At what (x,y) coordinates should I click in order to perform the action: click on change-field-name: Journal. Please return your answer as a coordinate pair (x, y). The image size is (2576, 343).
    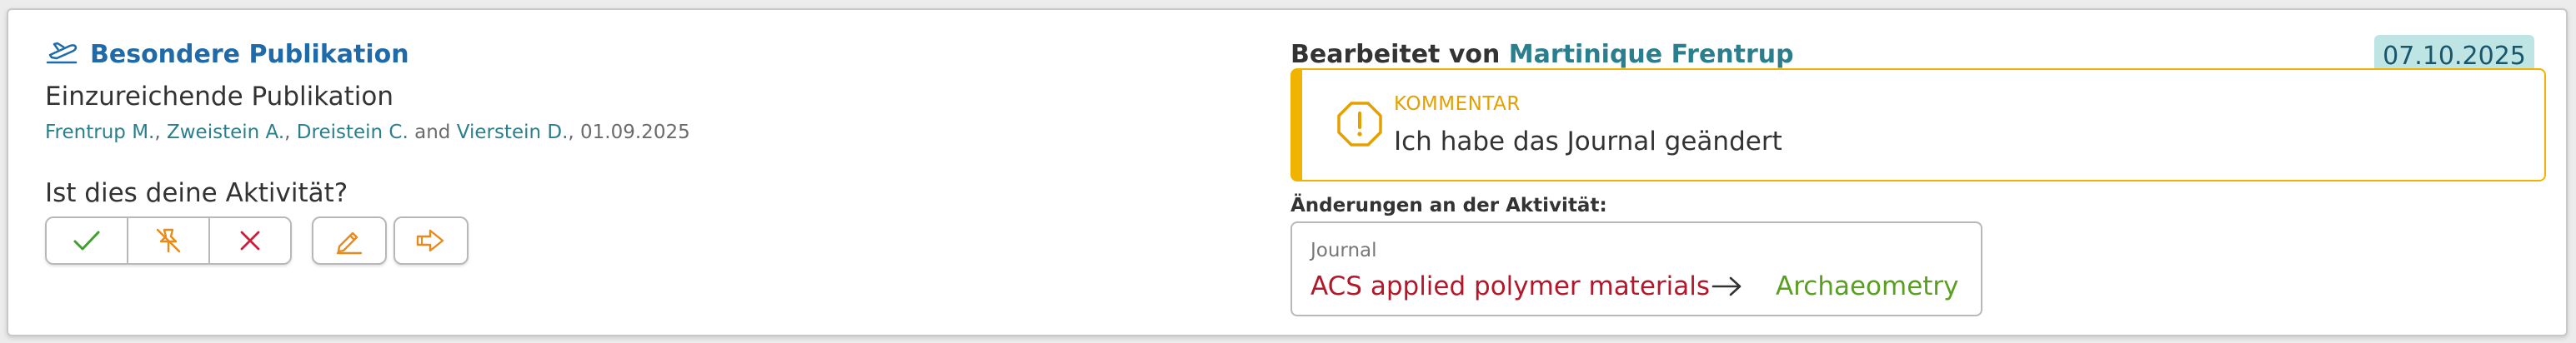
    Looking at the image, I should click on (1344, 250).